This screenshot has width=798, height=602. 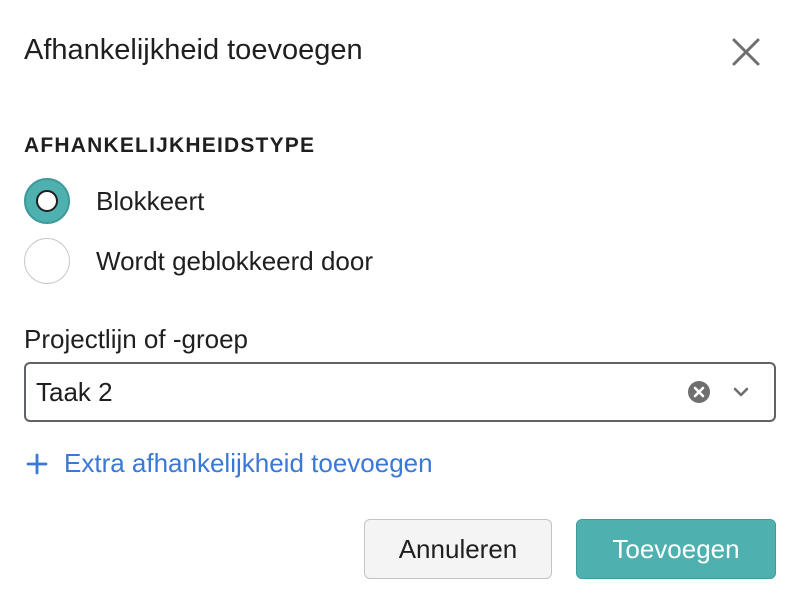 I want to click on select-value: Taak 2, so click(x=74, y=391).